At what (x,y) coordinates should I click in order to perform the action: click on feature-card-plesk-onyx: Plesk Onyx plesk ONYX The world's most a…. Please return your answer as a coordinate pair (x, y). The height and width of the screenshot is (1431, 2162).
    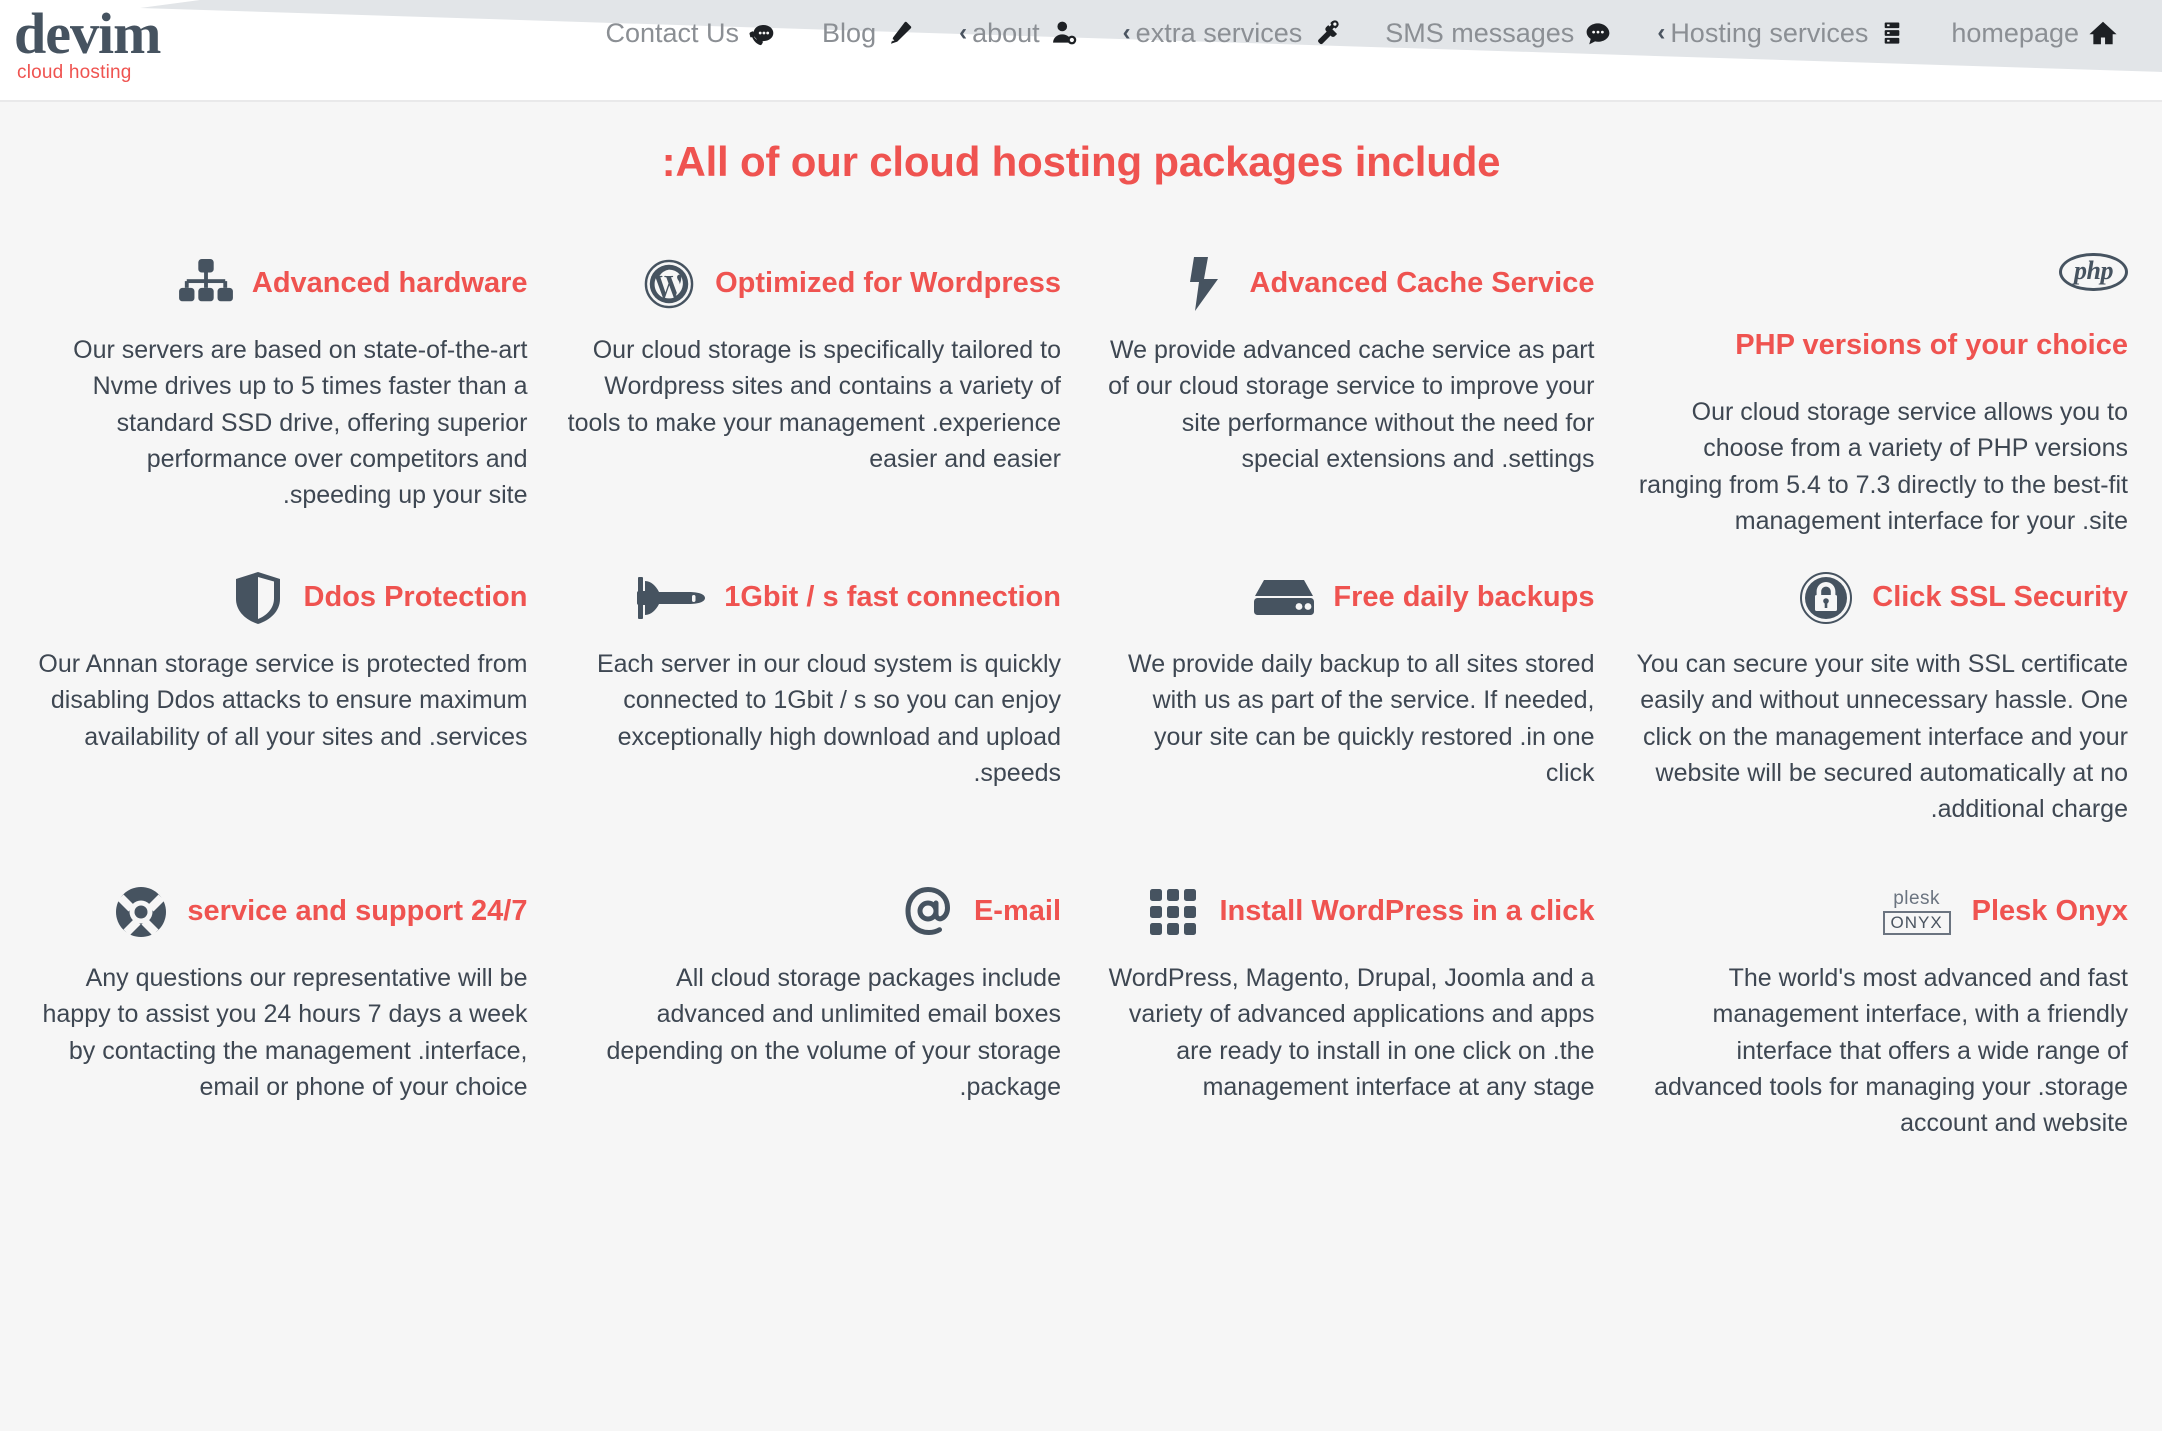
    Looking at the image, I should click on (1882, 1029).